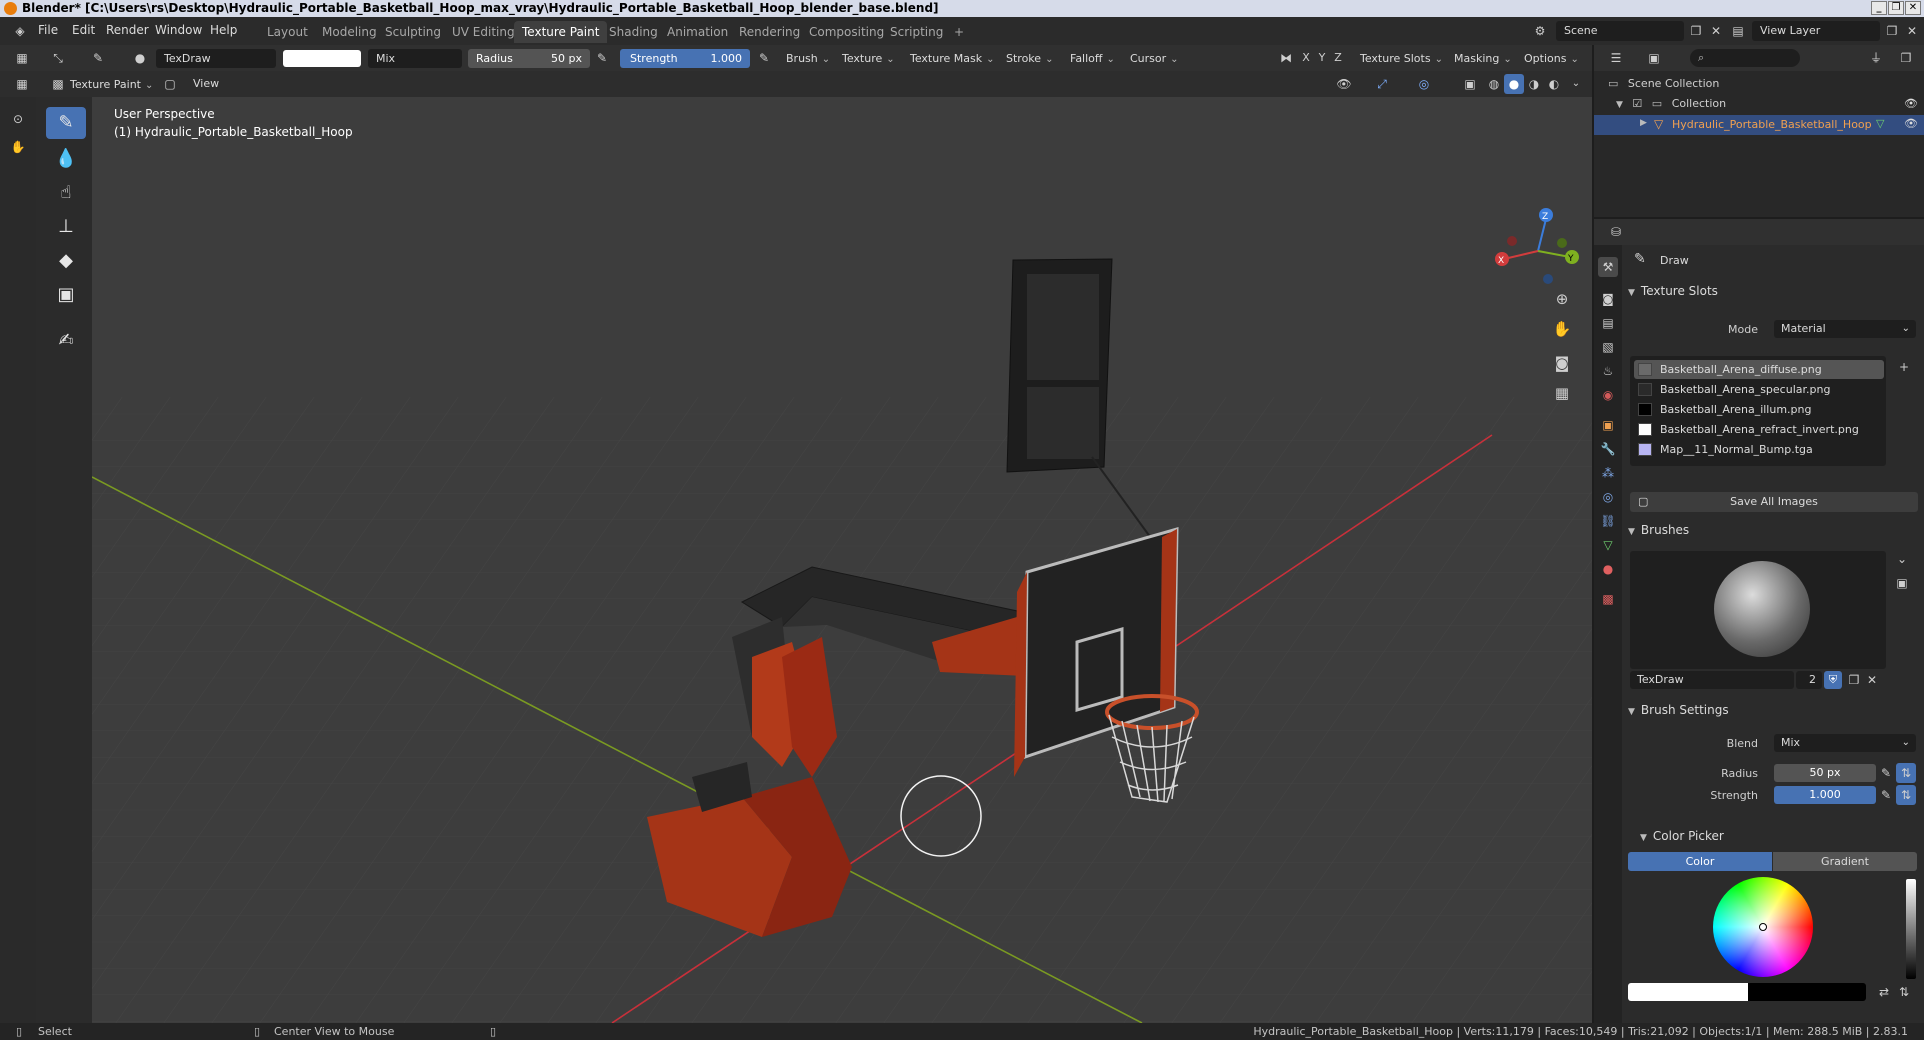  I want to click on object-expand-icon: ▶, so click(1643, 123).